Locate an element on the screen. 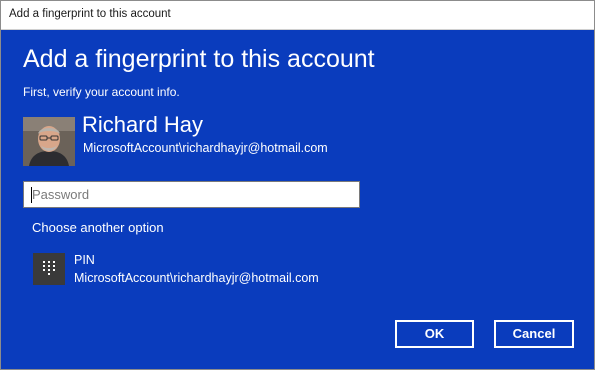  ok-button: OK is located at coordinates (434, 334).